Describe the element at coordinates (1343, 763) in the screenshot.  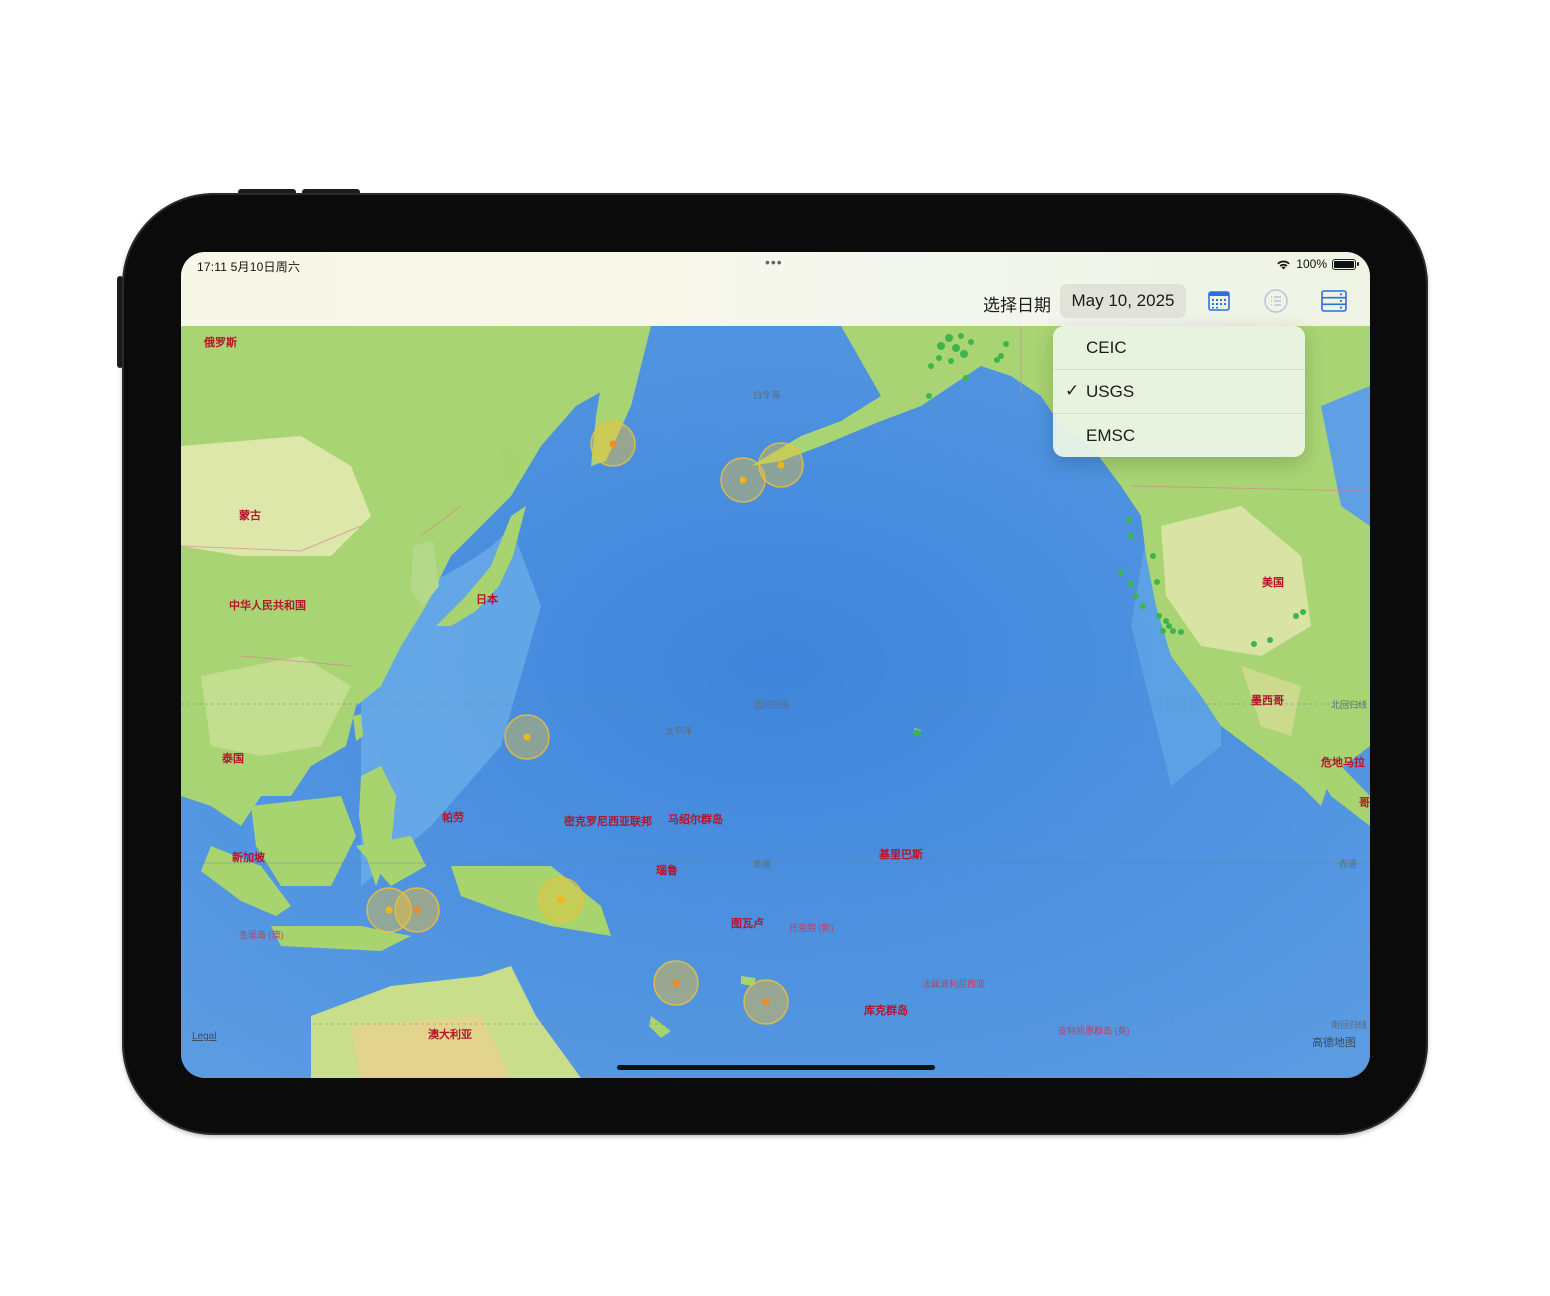
I see `label-guatemala: 危地马拉` at that location.